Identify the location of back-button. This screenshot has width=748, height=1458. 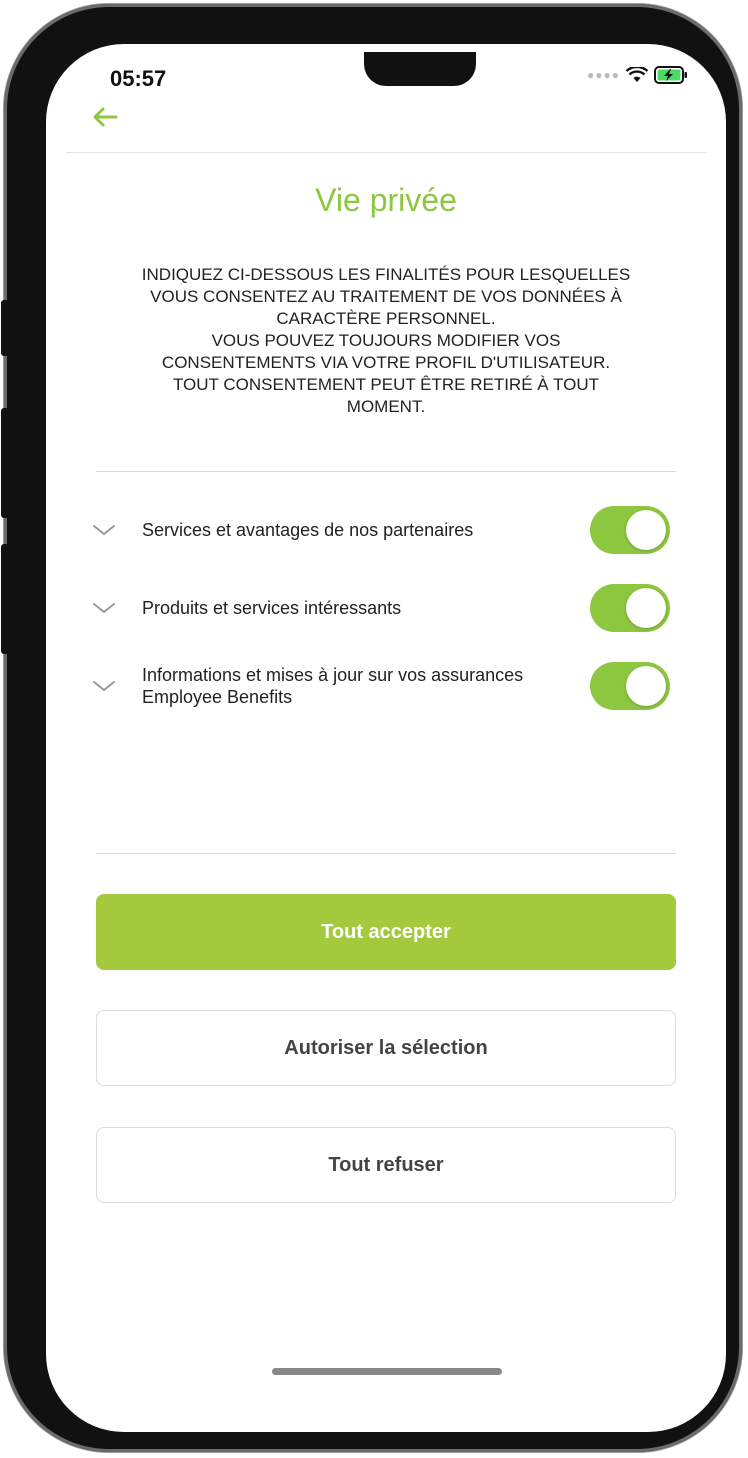
(105, 117).